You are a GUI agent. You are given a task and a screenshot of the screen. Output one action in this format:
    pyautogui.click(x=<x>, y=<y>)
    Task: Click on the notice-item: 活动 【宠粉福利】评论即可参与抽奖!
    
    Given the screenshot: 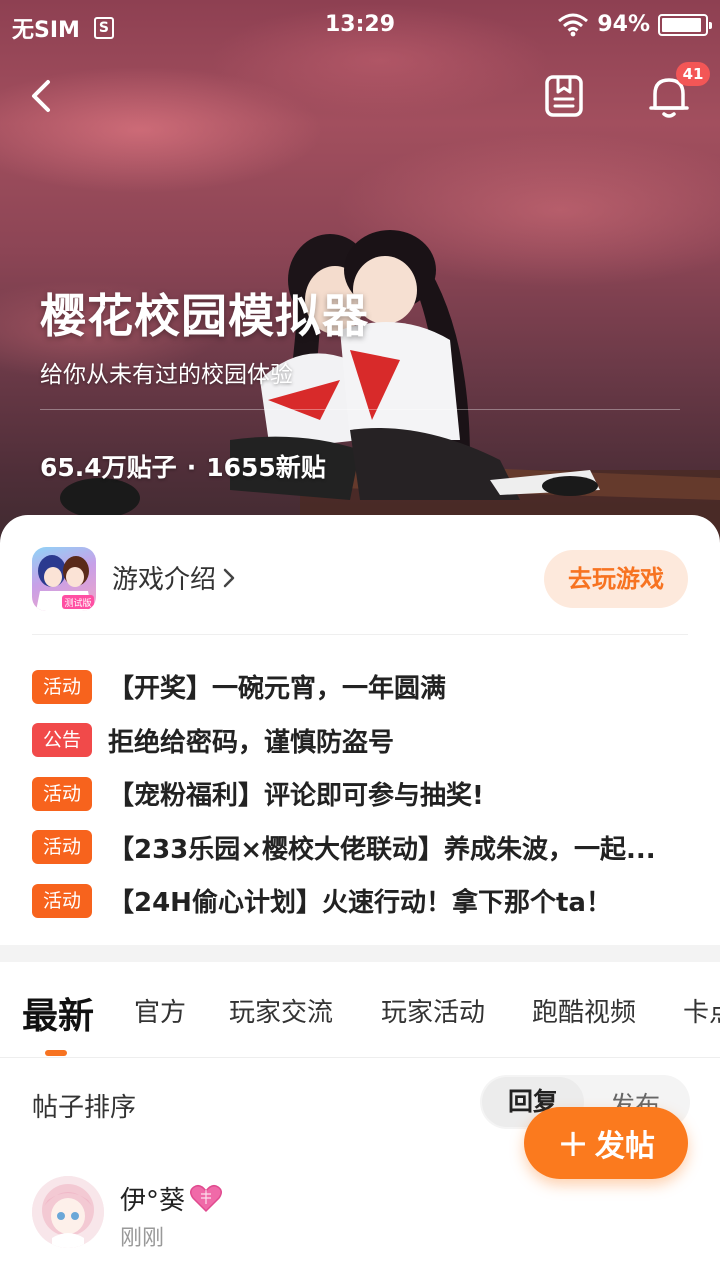 What is the action you would take?
    pyautogui.click(x=357, y=794)
    